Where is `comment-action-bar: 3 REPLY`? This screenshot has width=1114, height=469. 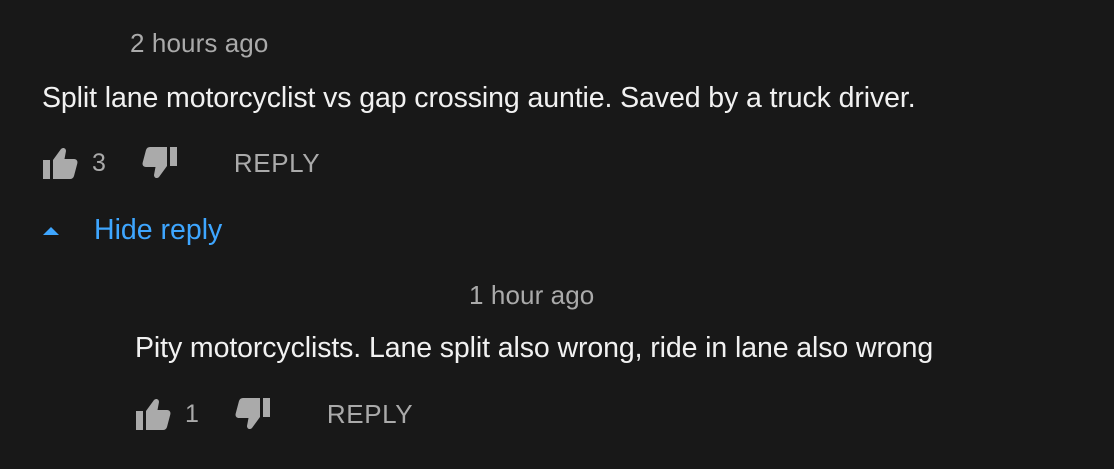 comment-action-bar: 3 REPLY is located at coordinates (181, 163).